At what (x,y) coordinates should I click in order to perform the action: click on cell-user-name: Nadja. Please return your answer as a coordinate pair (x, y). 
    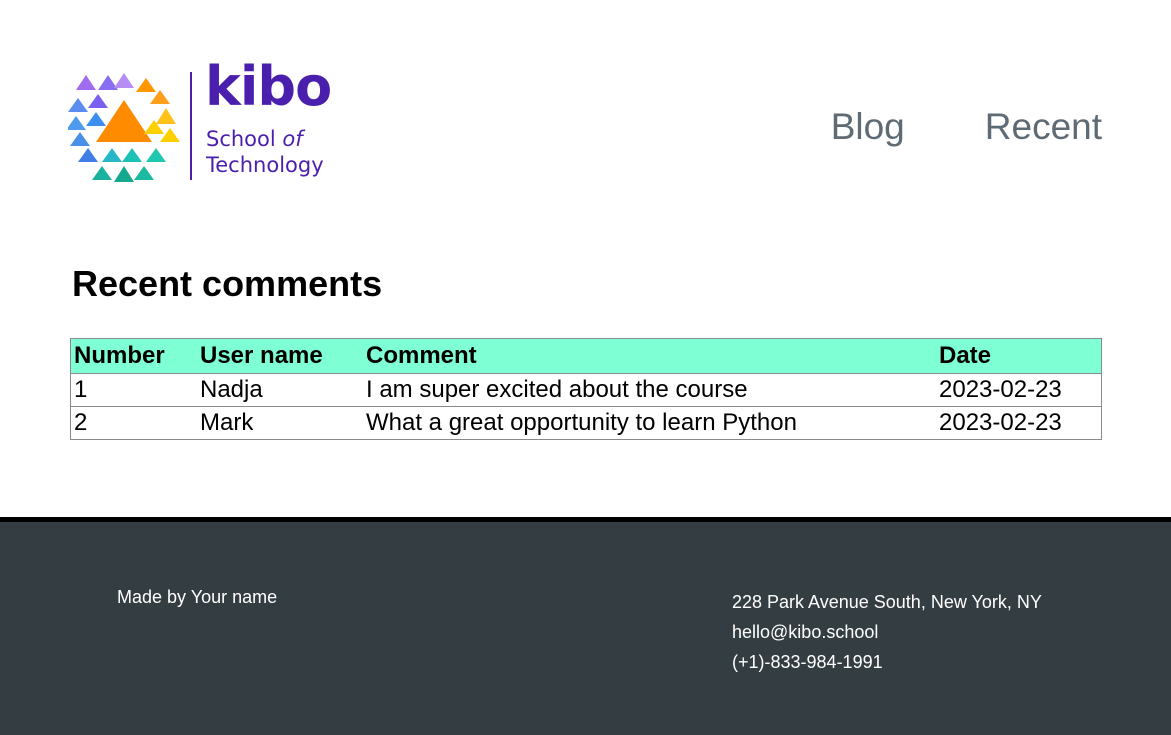
    Looking at the image, I should click on (280, 390).